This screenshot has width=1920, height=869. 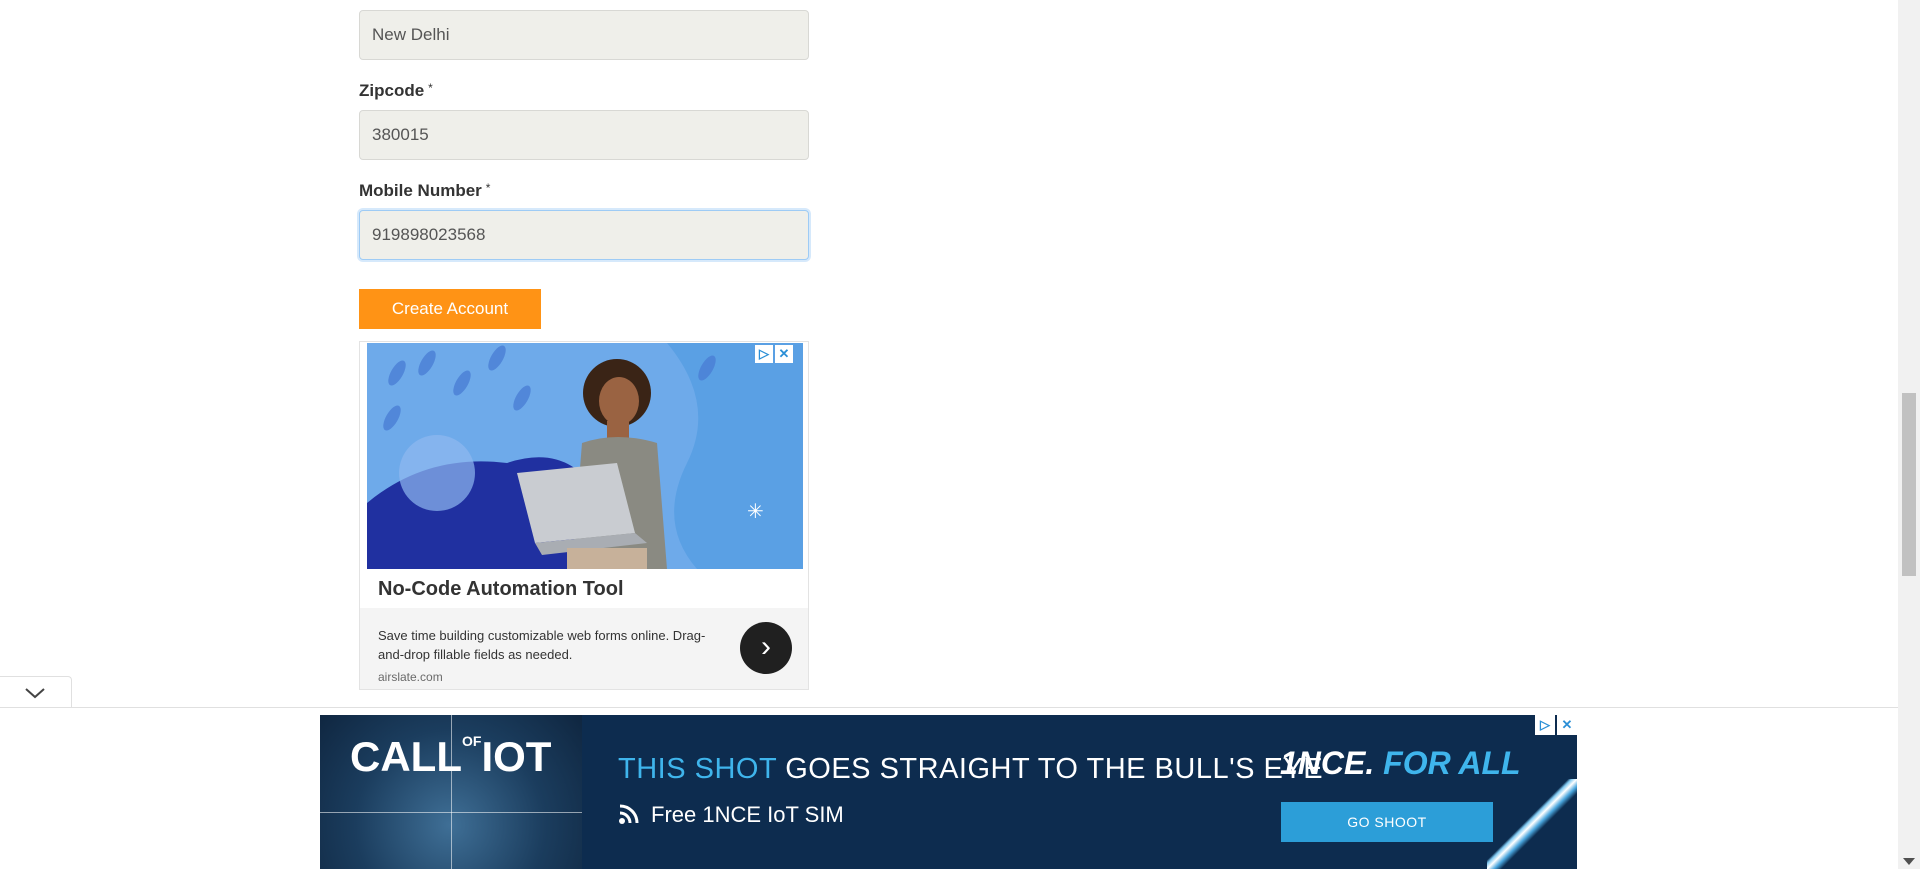 I want to click on banner-logo: CALLOFIOT, so click(x=451, y=756).